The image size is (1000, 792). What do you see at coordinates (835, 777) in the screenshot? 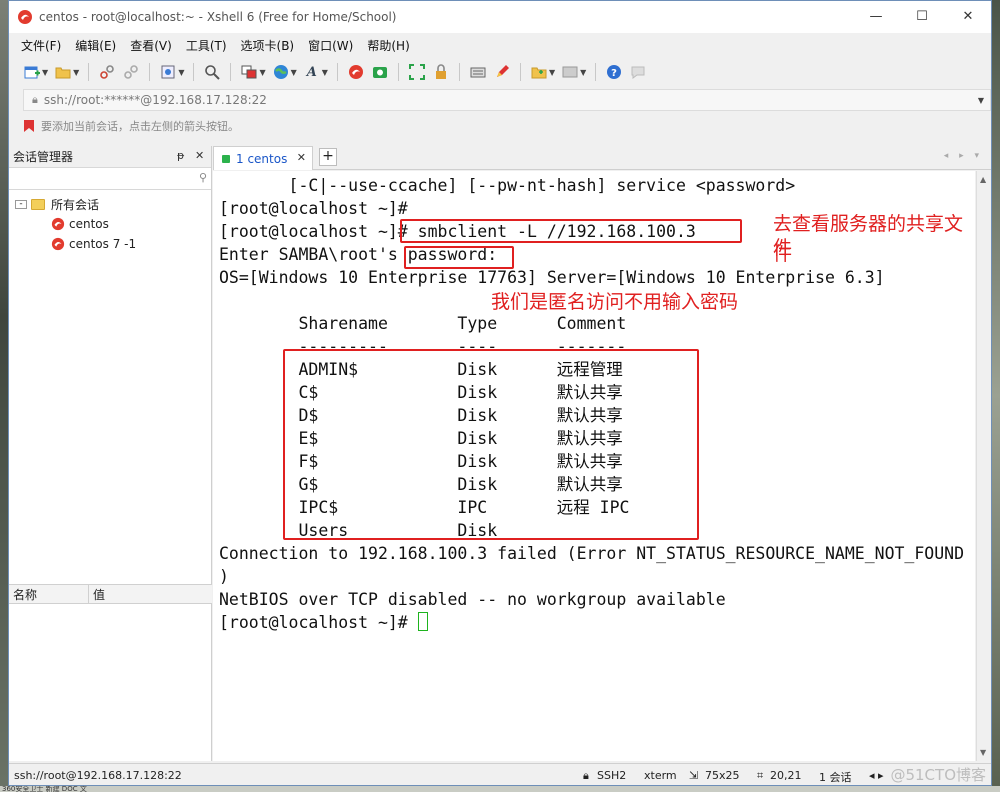
I see `status-sessions: 1 会话` at bounding box center [835, 777].